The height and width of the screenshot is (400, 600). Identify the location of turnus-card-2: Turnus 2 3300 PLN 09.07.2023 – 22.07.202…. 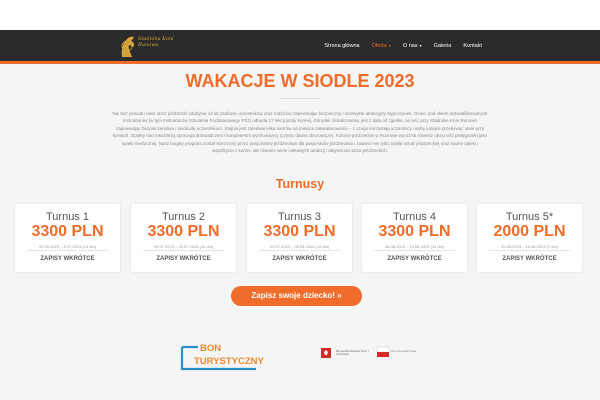
(183, 238).